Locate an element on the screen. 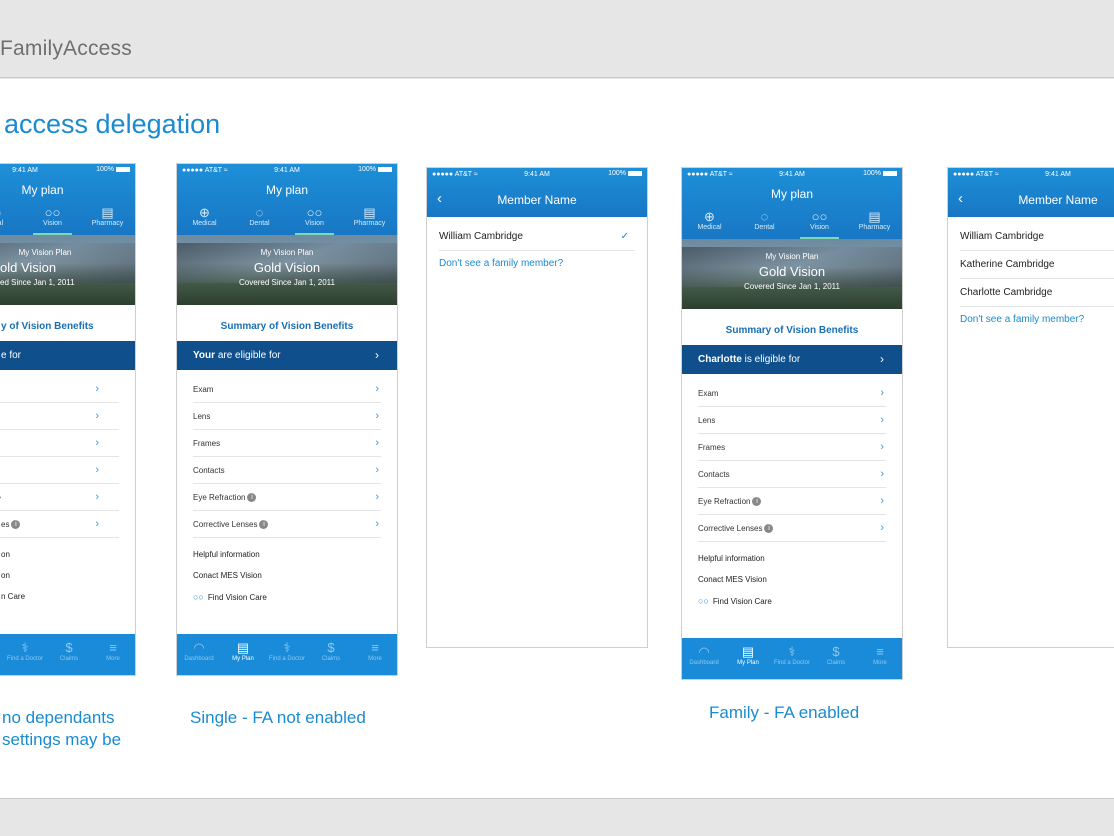 The width and height of the screenshot is (1114, 836). benefit-row-corrective-lenses: es i › is located at coordinates (59, 524).